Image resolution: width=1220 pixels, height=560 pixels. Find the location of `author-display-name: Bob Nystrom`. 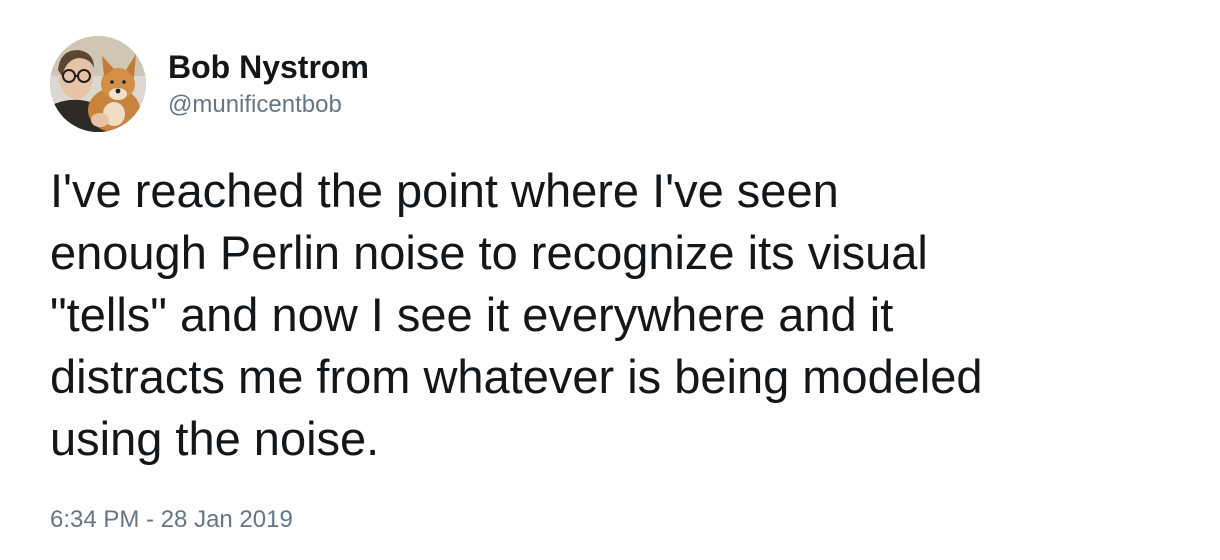

author-display-name: Bob Nystrom is located at coordinates (268, 67).